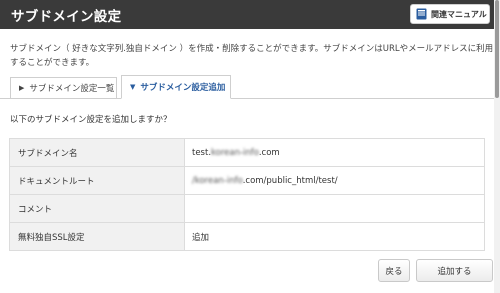 The height and width of the screenshot is (293, 500). Describe the element at coordinates (217, 180) in the screenshot. I see `blurred-domain: /korean-info` at that location.